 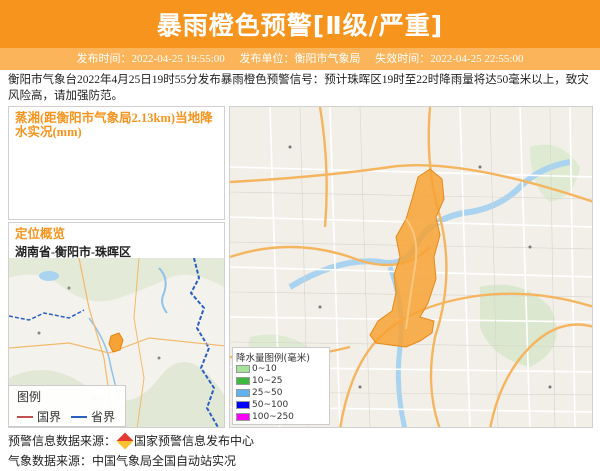 I want to click on warning-header: 暴雨橙色预警[Ⅱ级/严重], so click(x=300, y=24).